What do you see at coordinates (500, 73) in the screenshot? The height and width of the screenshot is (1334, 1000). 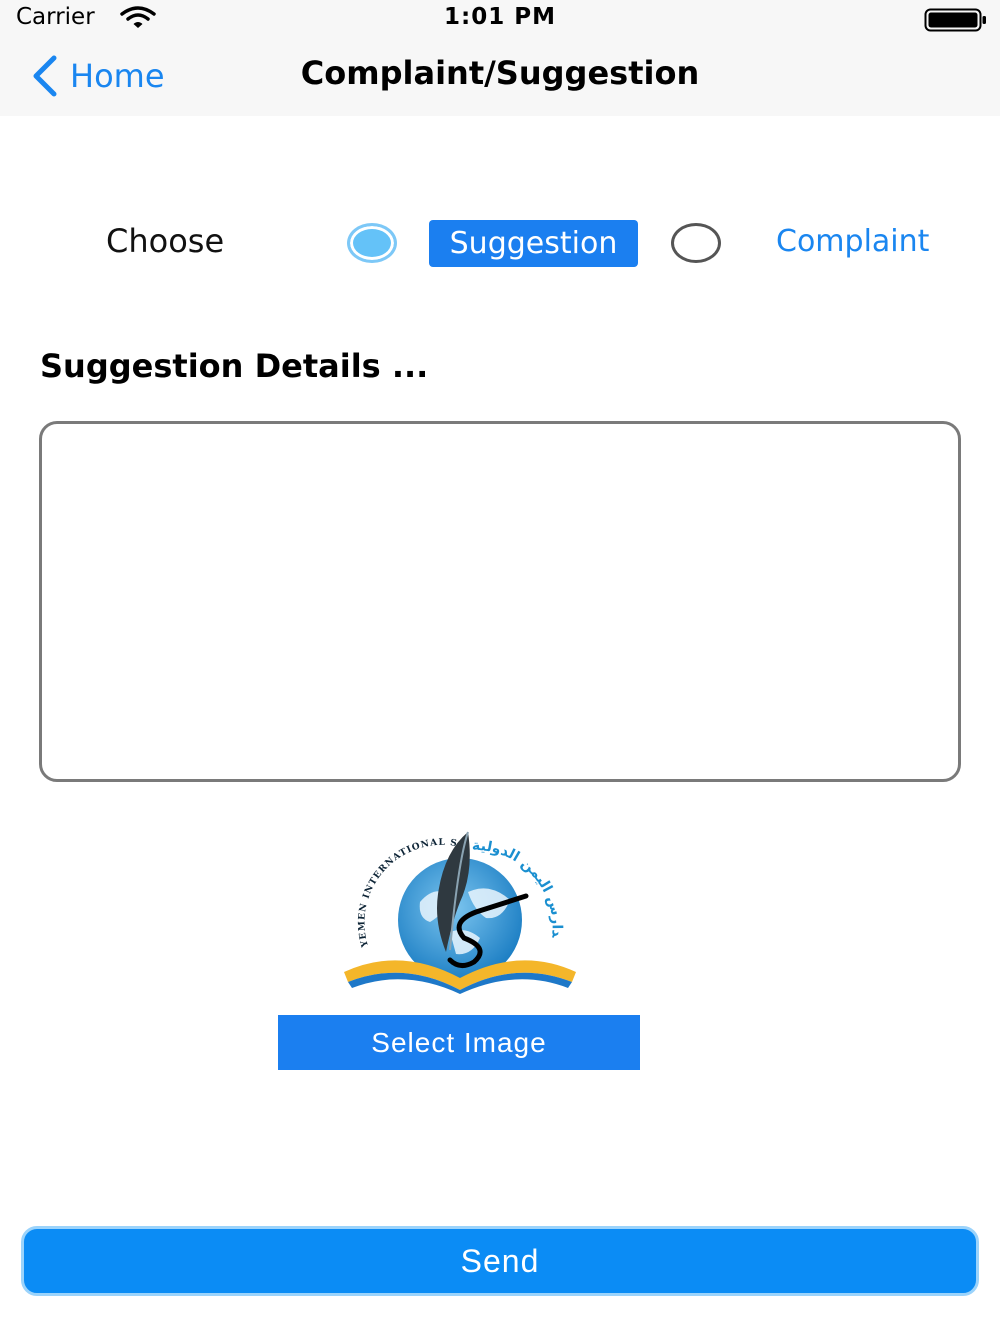 I see `page-title: Complaint/Suggestion` at bounding box center [500, 73].